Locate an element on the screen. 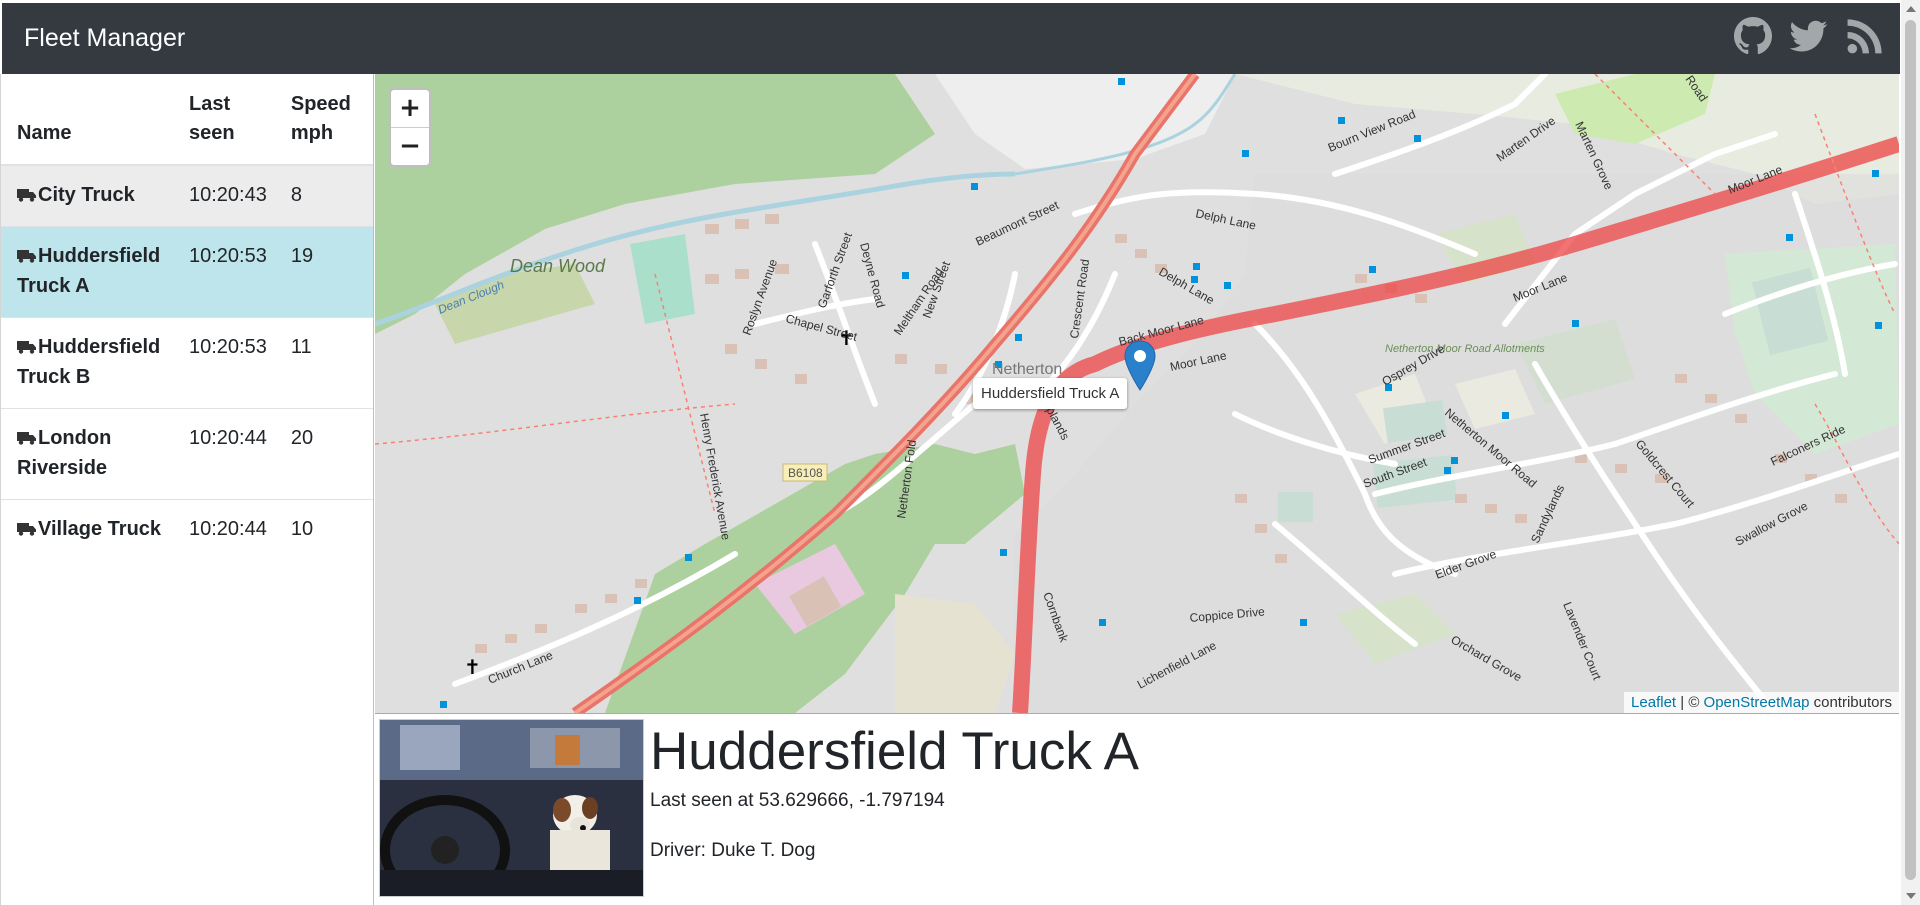  truck-name-cell: London Riverside is located at coordinates (87, 454).